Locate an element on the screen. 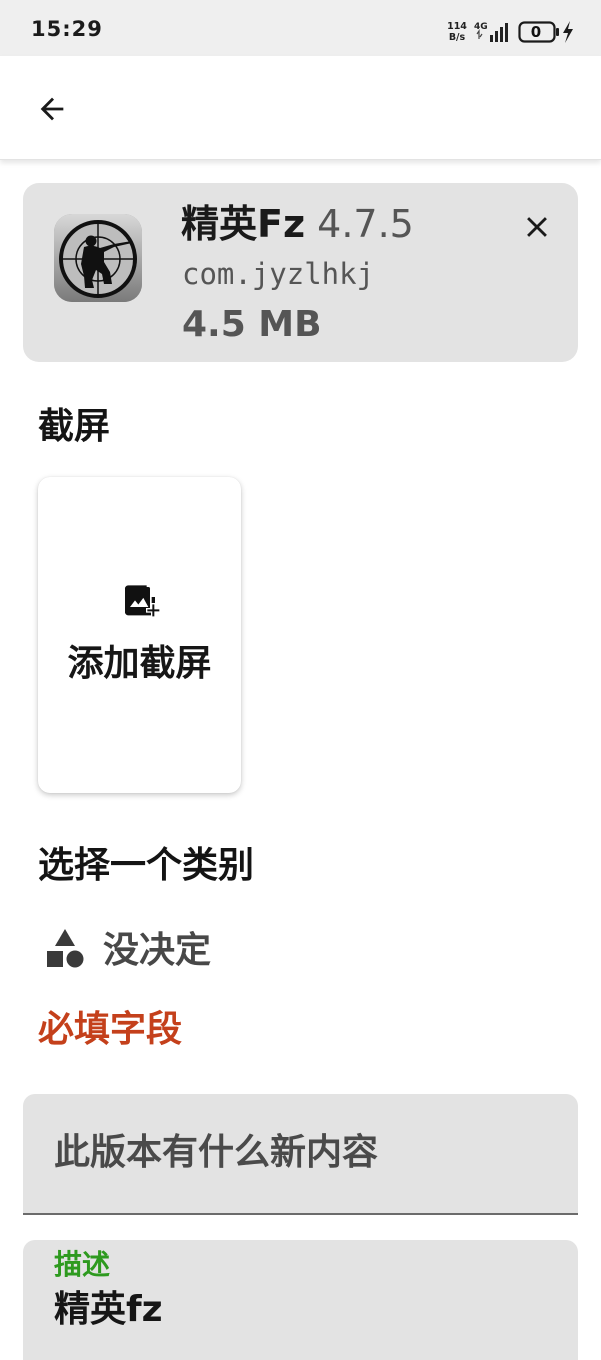 The width and height of the screenshot is (601, 1360). description-input: 描述 精英fz is located at coordinates (300, 1300).